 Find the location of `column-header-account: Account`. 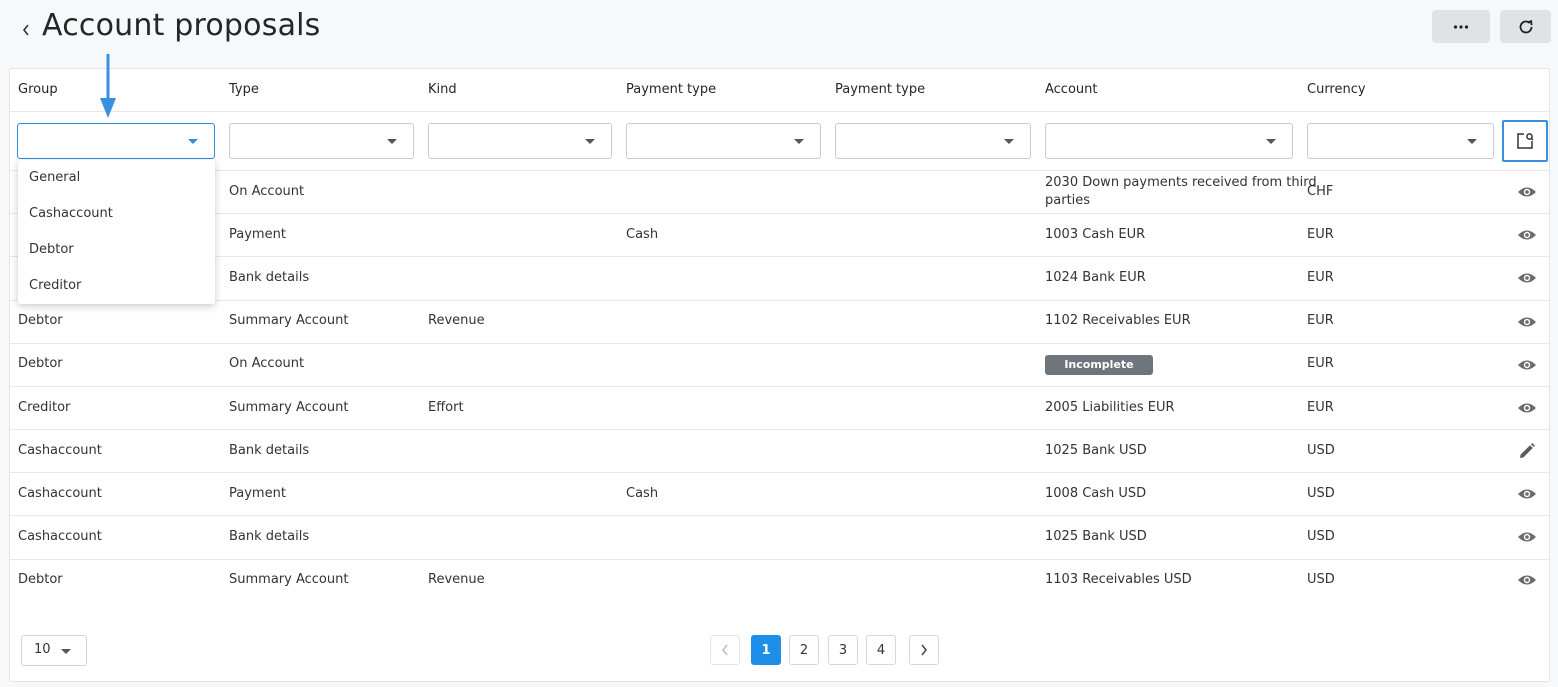

column-header-account: Account is located at coordinates (1071, 89).